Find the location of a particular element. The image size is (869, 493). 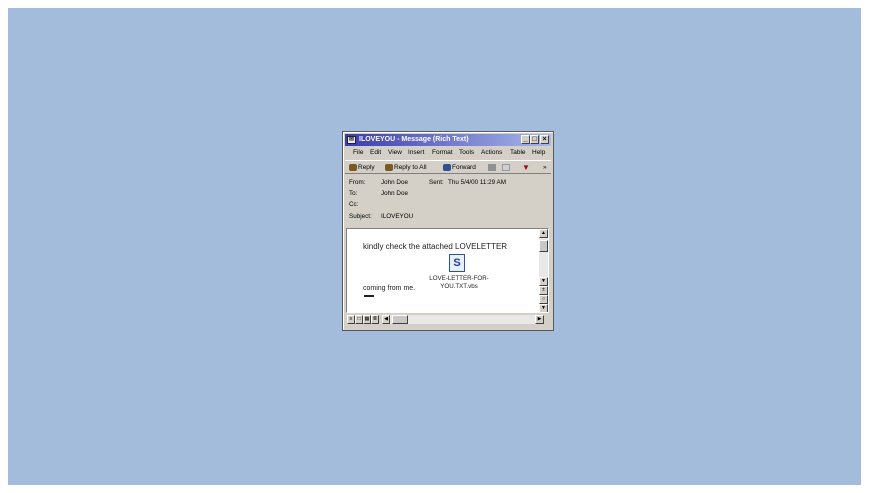

body-text: kindly check the attached LOVELETTER is located at coordinates (435, 246).